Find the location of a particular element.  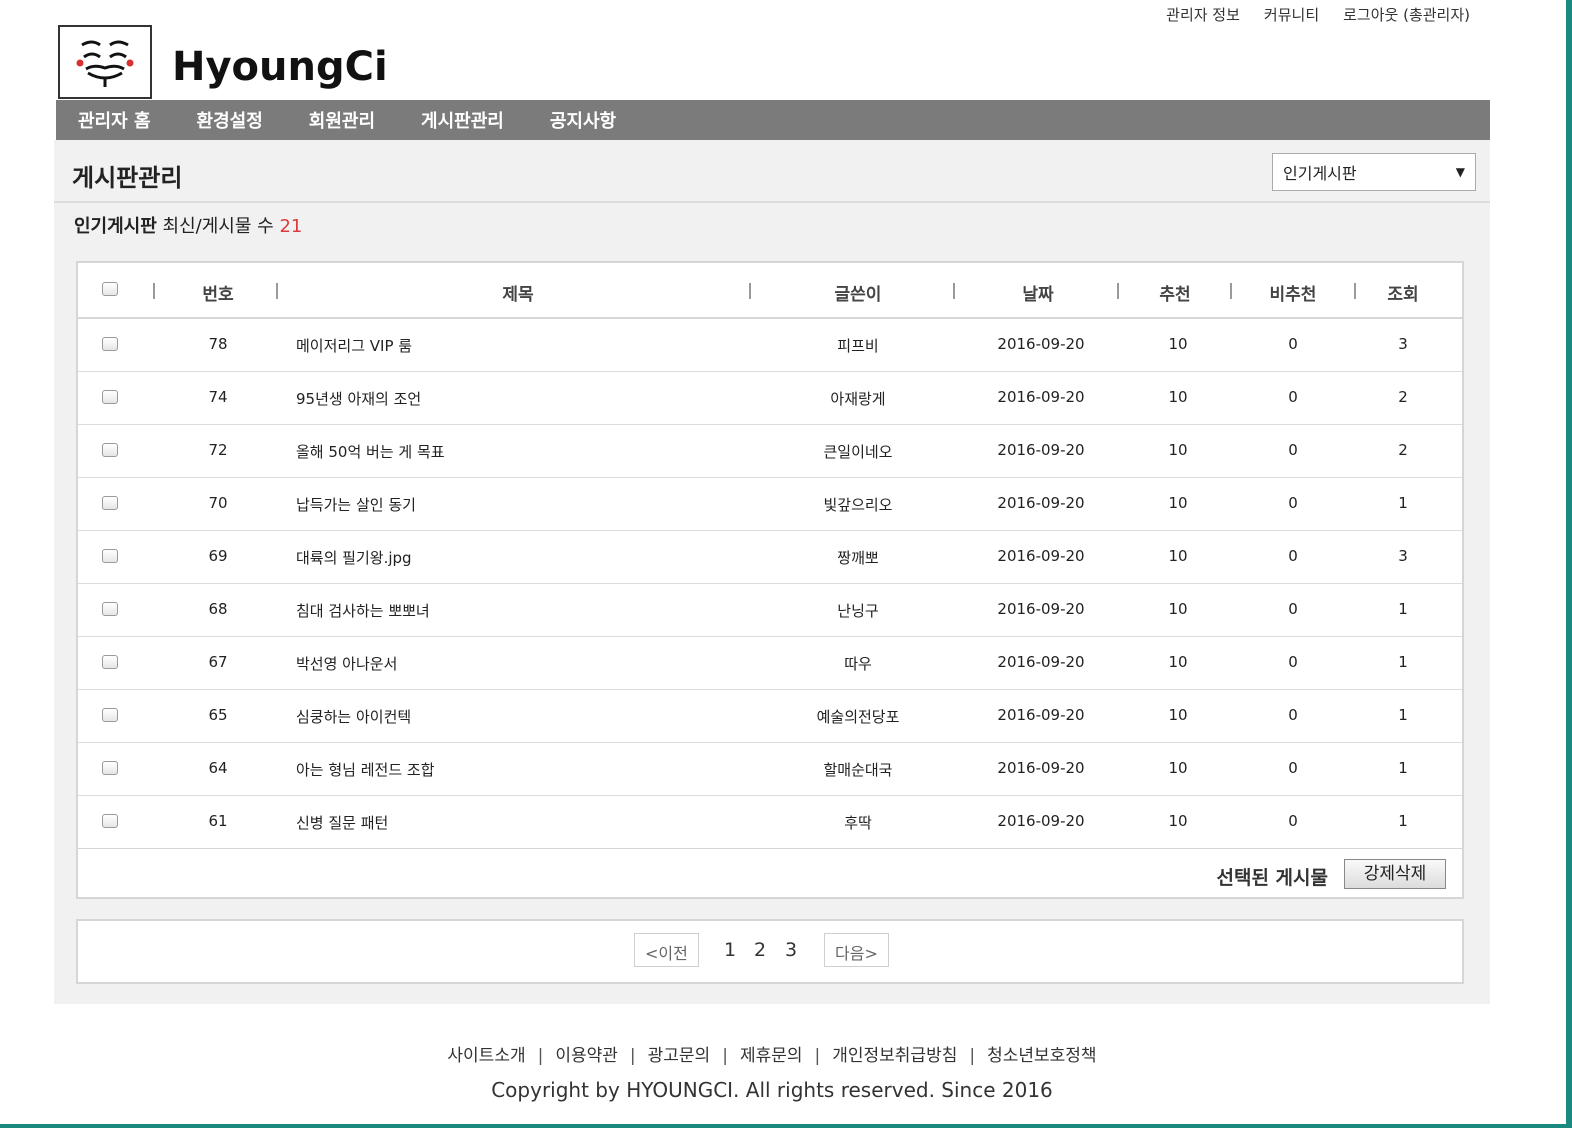

footer-link-ads: 광고문의 is located at coordinates (679, 1056).